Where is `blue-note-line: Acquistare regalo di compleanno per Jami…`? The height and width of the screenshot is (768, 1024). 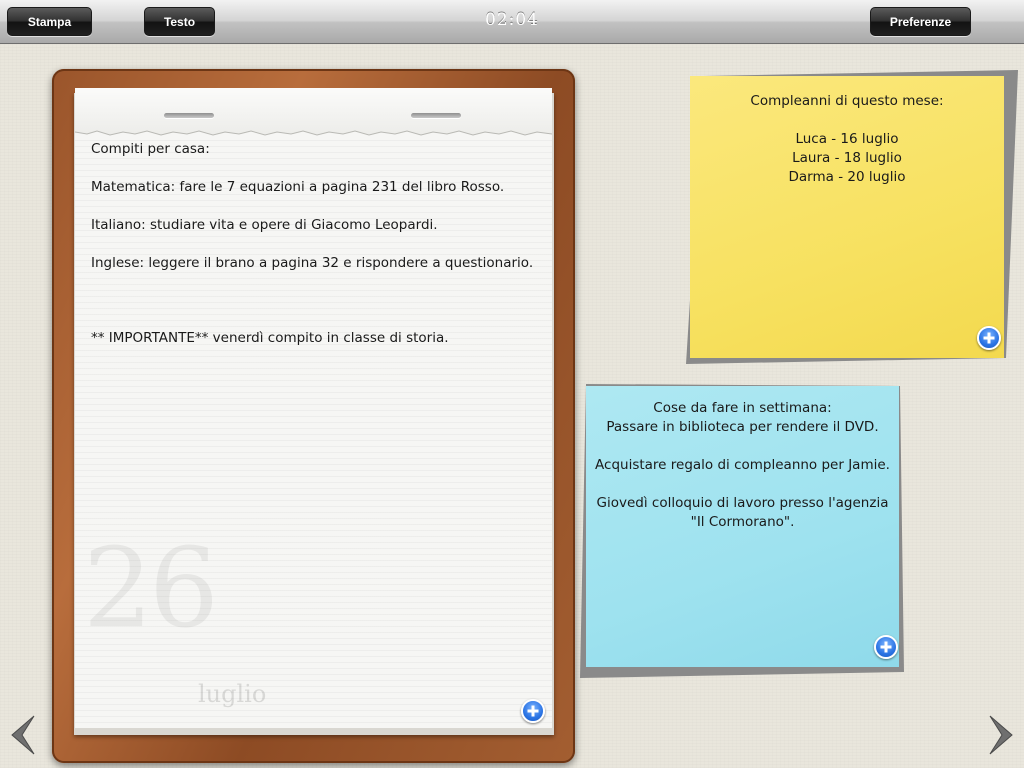 blue-note-line: Acquistare regalo di compleanno per Jami… is located at coordinates (742, 465).